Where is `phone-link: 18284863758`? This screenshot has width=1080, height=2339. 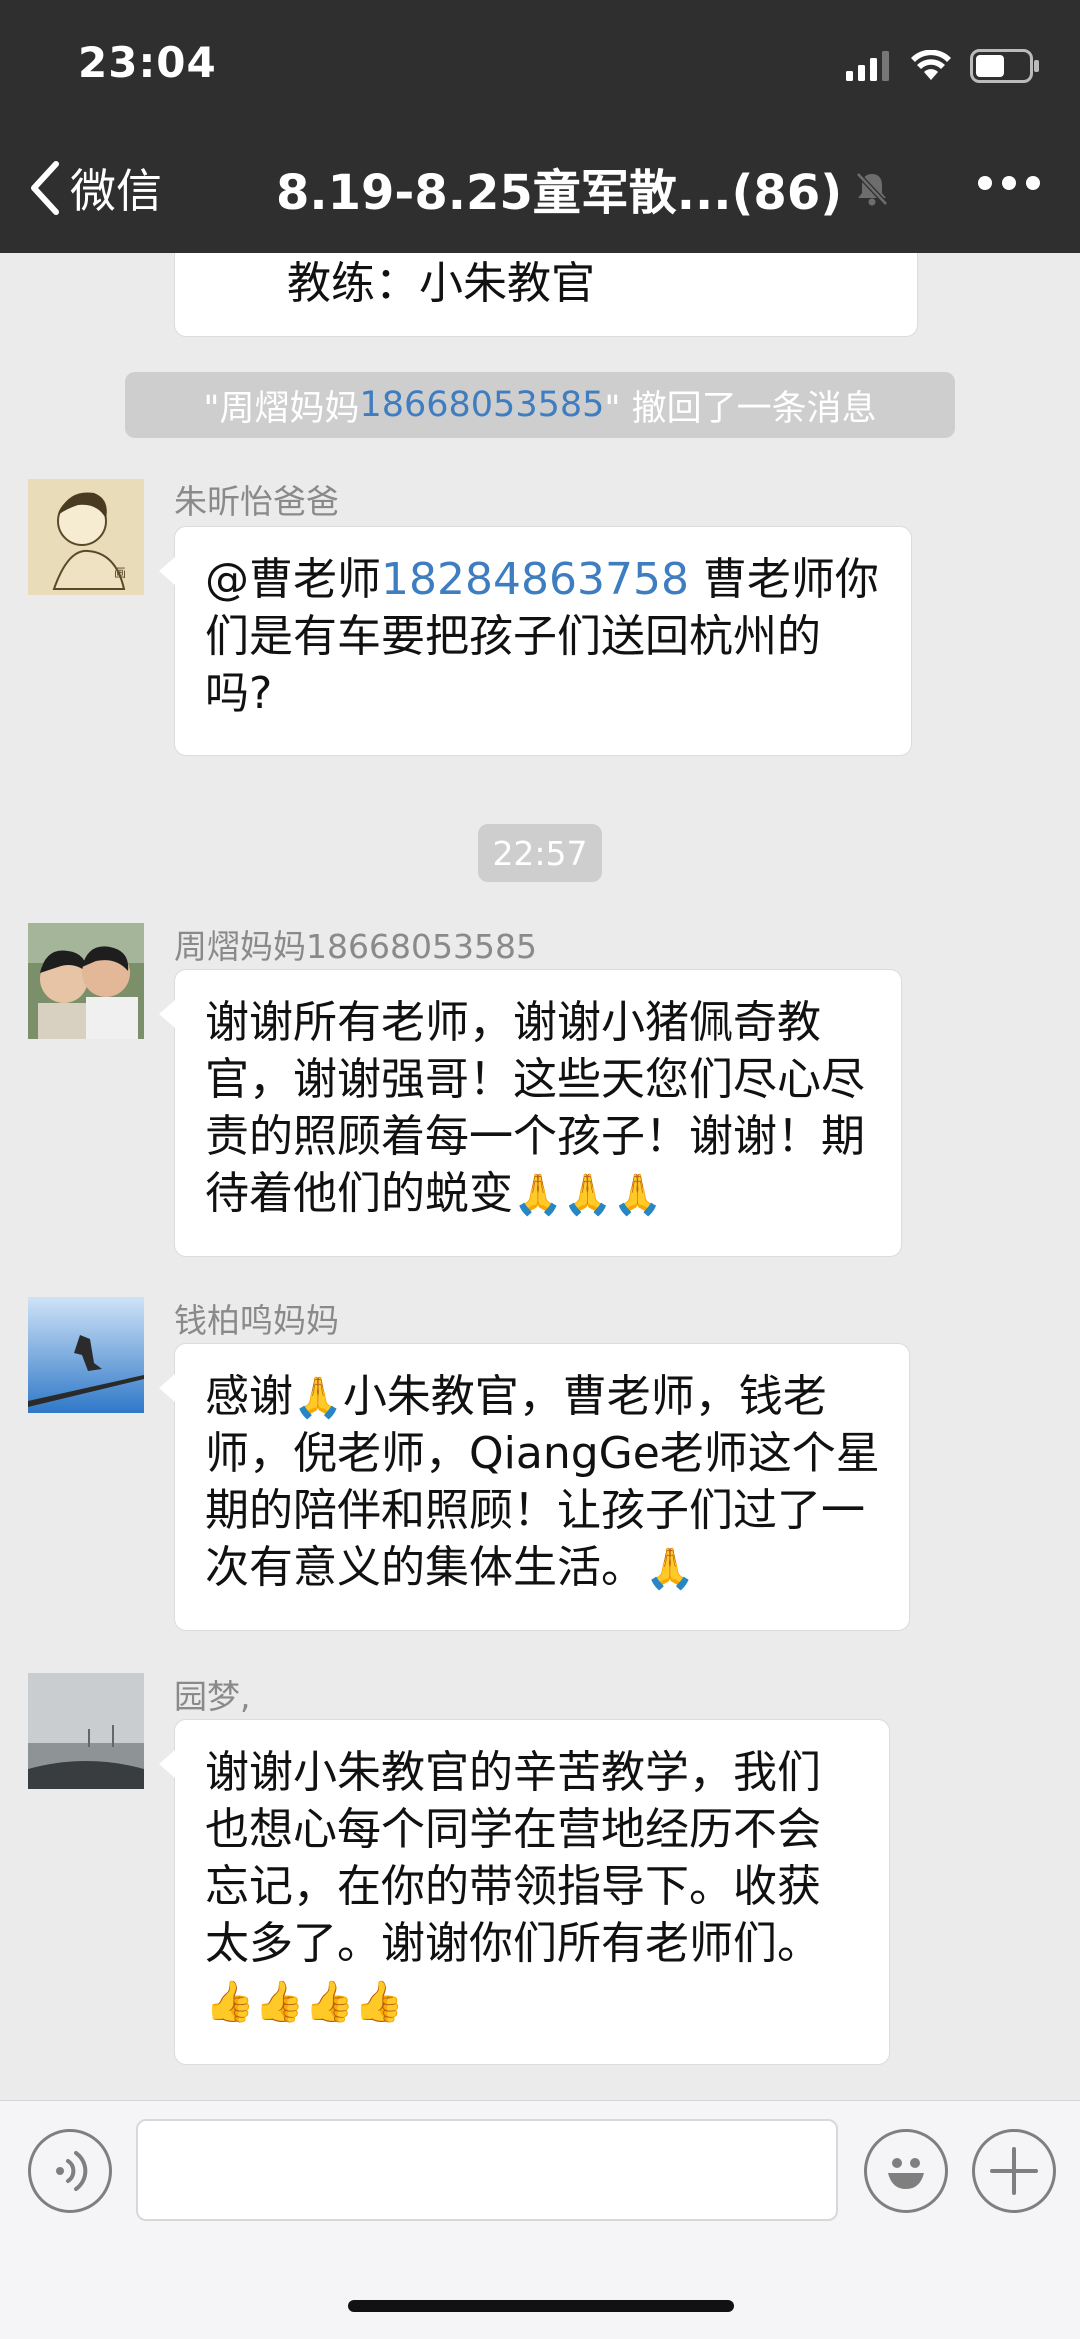
phone-link: 18284863758 is located at coordinates (535, 579).